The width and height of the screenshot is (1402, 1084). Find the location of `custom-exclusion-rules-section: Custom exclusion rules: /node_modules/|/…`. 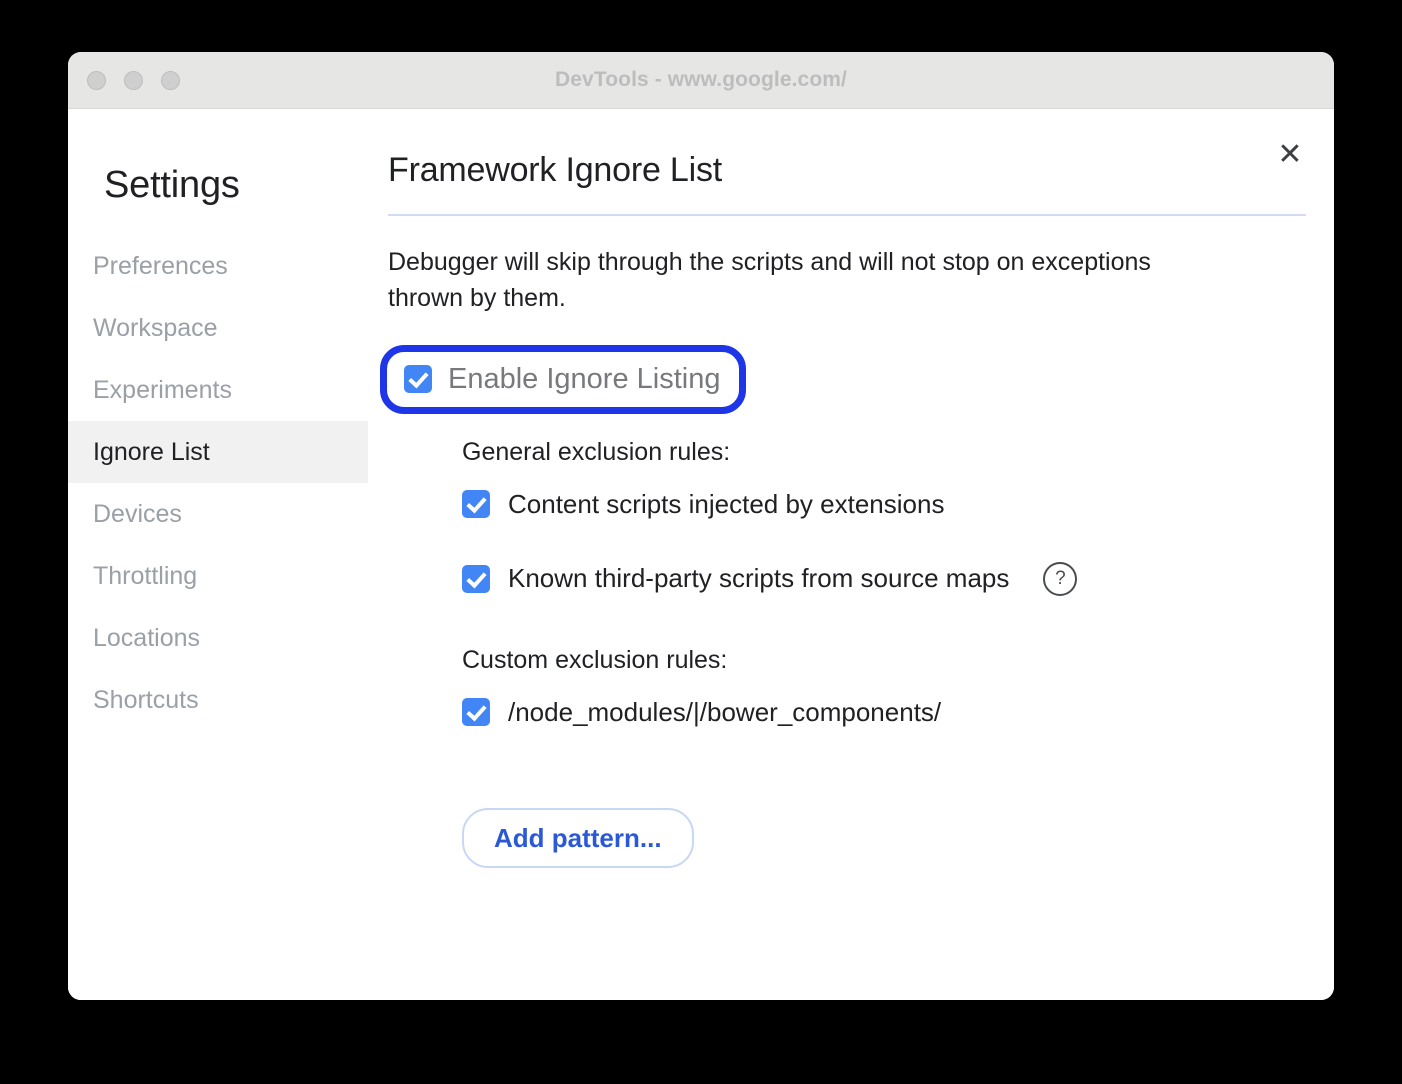

custom-exclusion-rules-section: Custom exclusion rules: /node_modules/|/… is located at coordinates (884, 756).